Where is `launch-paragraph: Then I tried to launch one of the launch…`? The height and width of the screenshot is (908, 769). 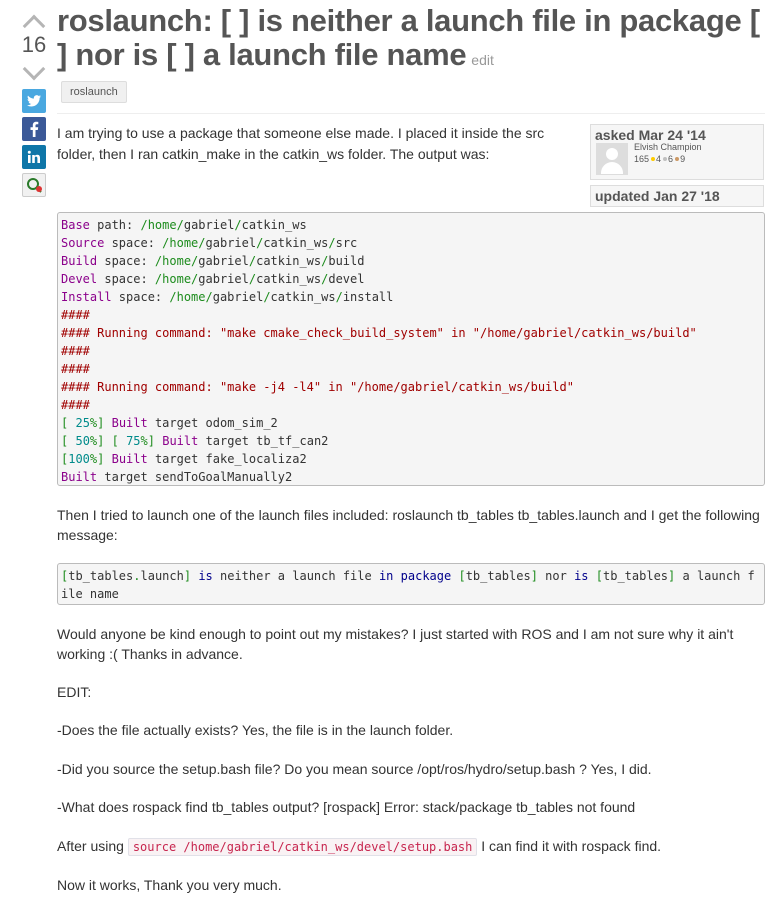 launch-paragraph: Then I tried to launch one of the launch… is located at coordinates (408, 525).